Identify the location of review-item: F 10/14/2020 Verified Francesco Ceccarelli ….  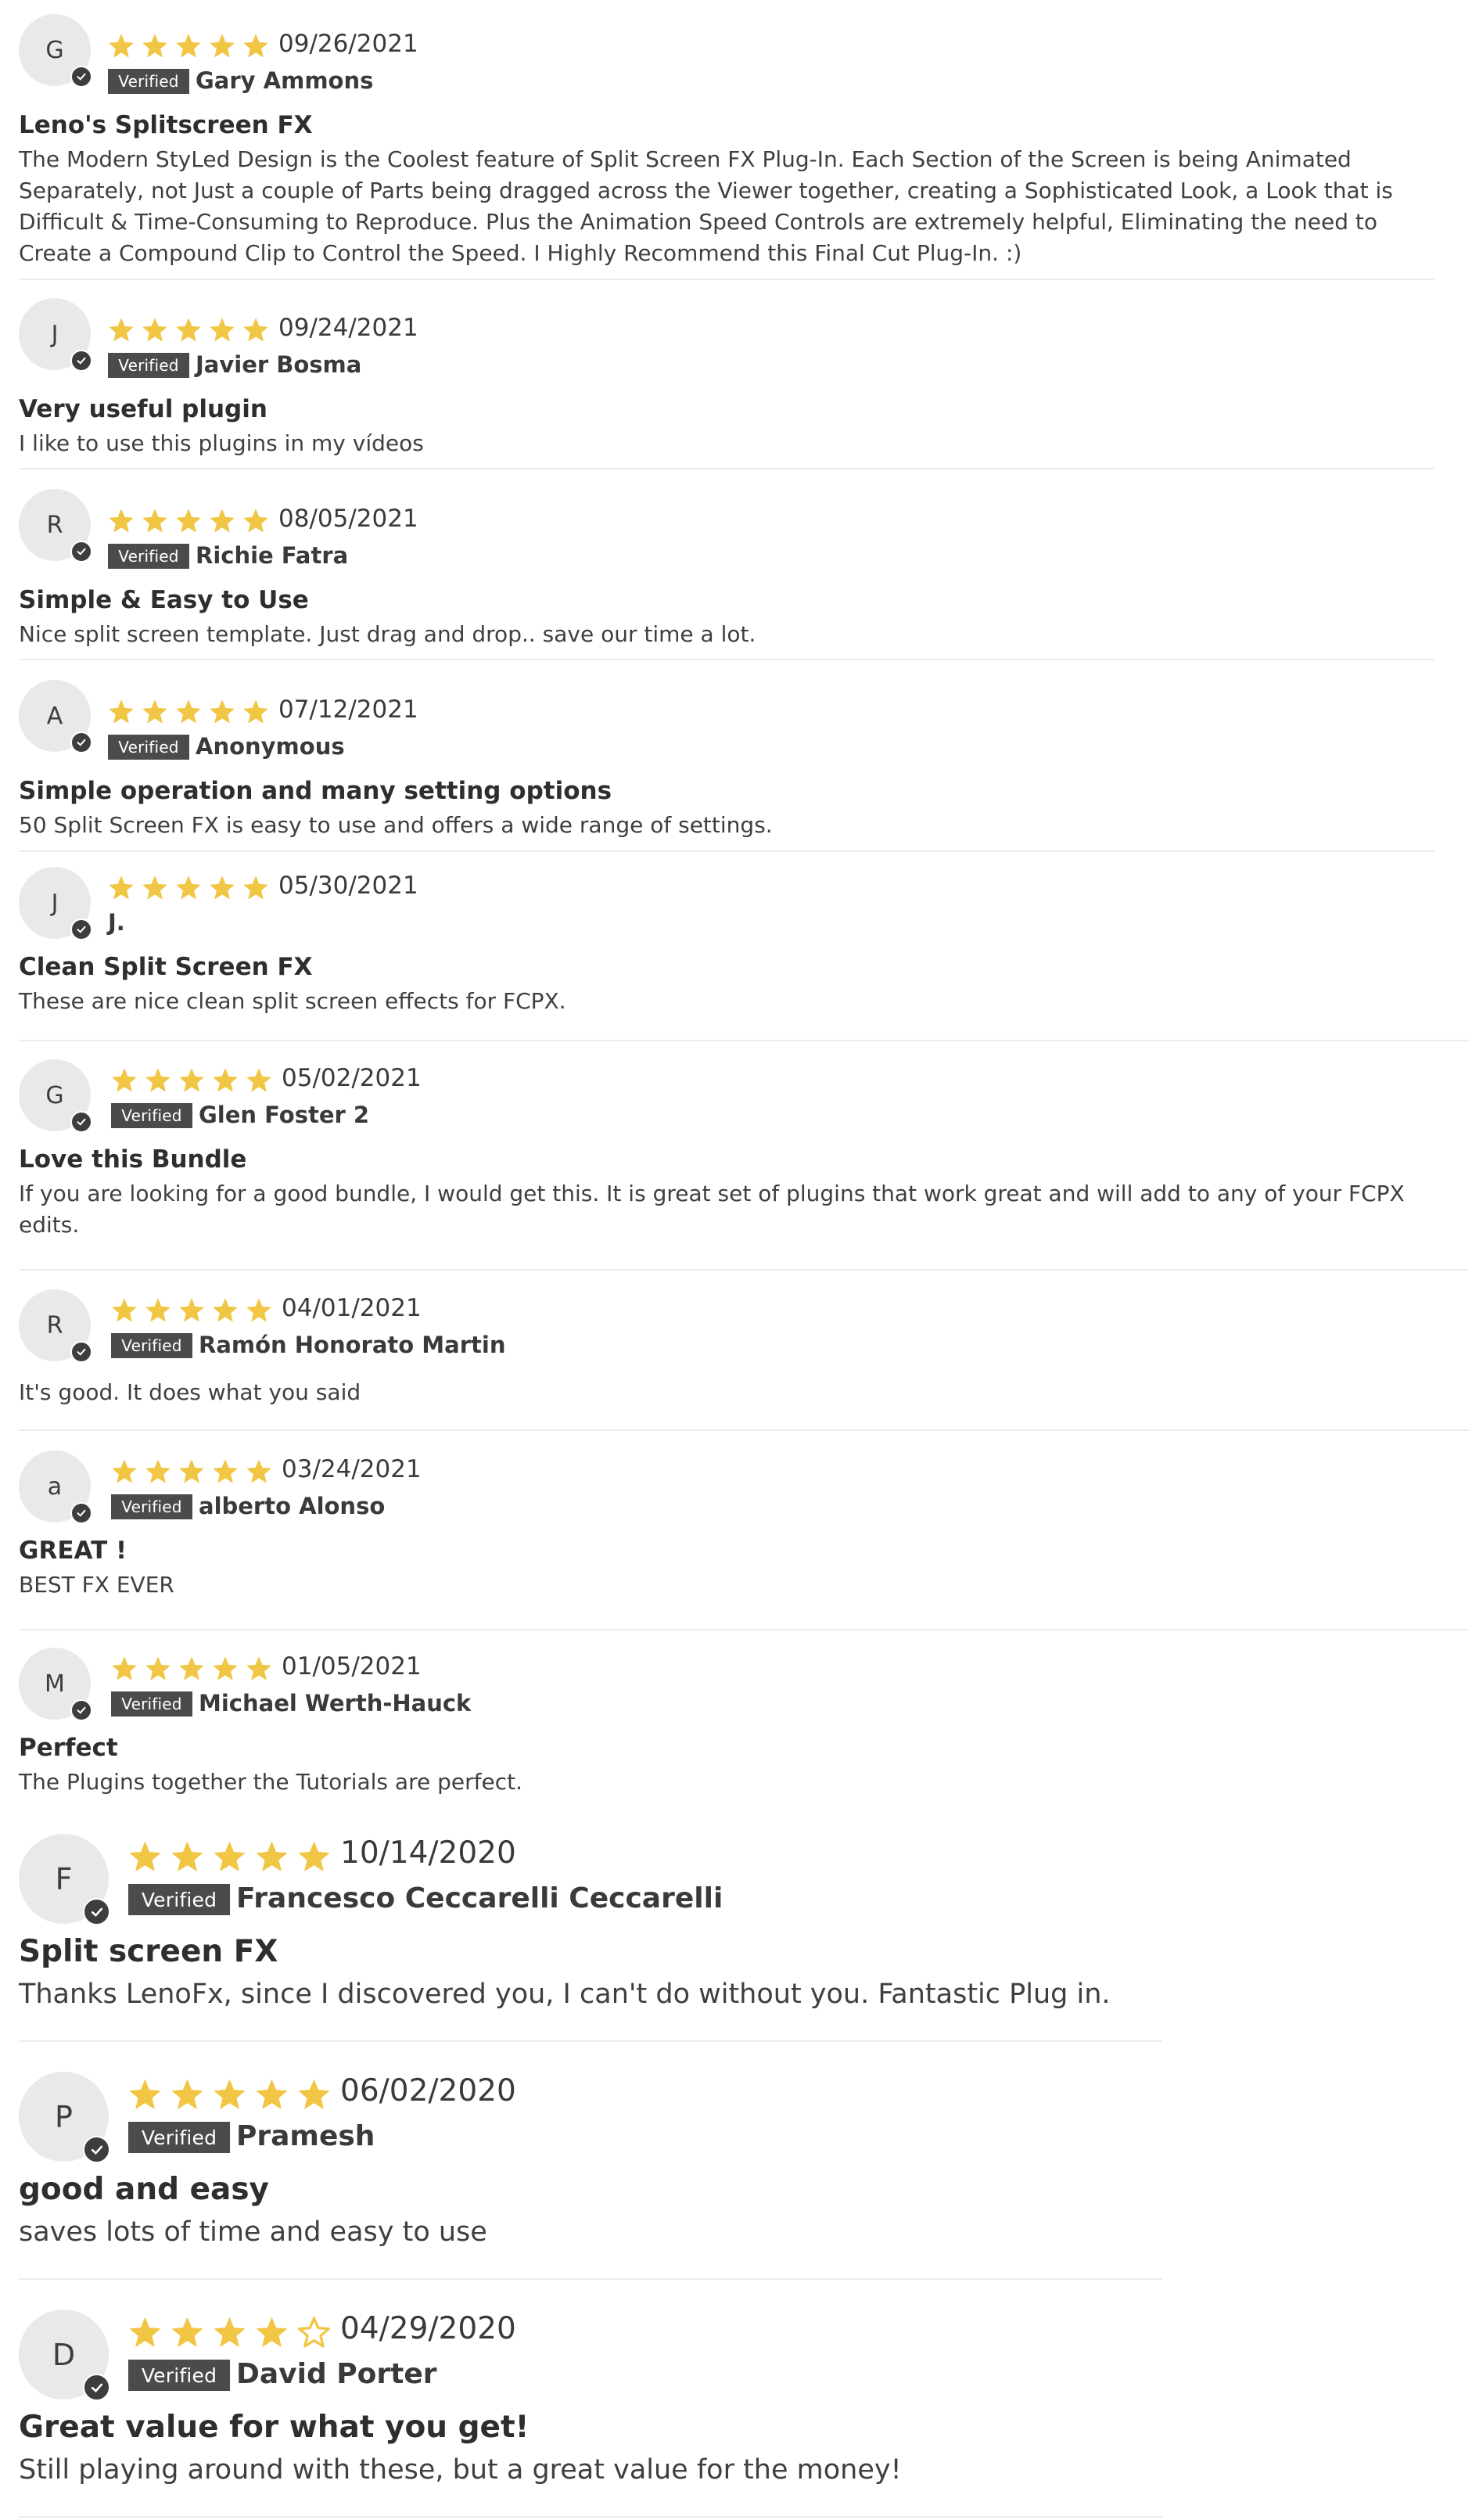
(736, 1939).